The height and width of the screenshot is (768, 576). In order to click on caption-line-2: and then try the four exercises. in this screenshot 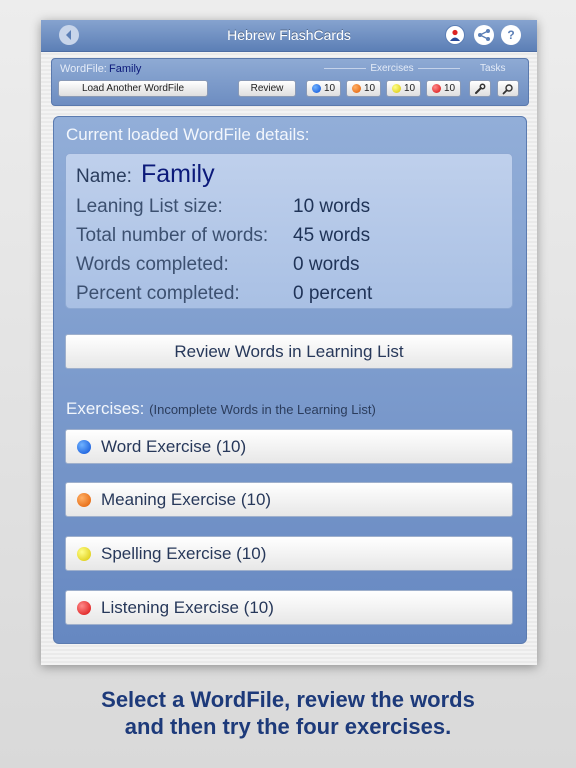, I will do `click(288, 726)`.